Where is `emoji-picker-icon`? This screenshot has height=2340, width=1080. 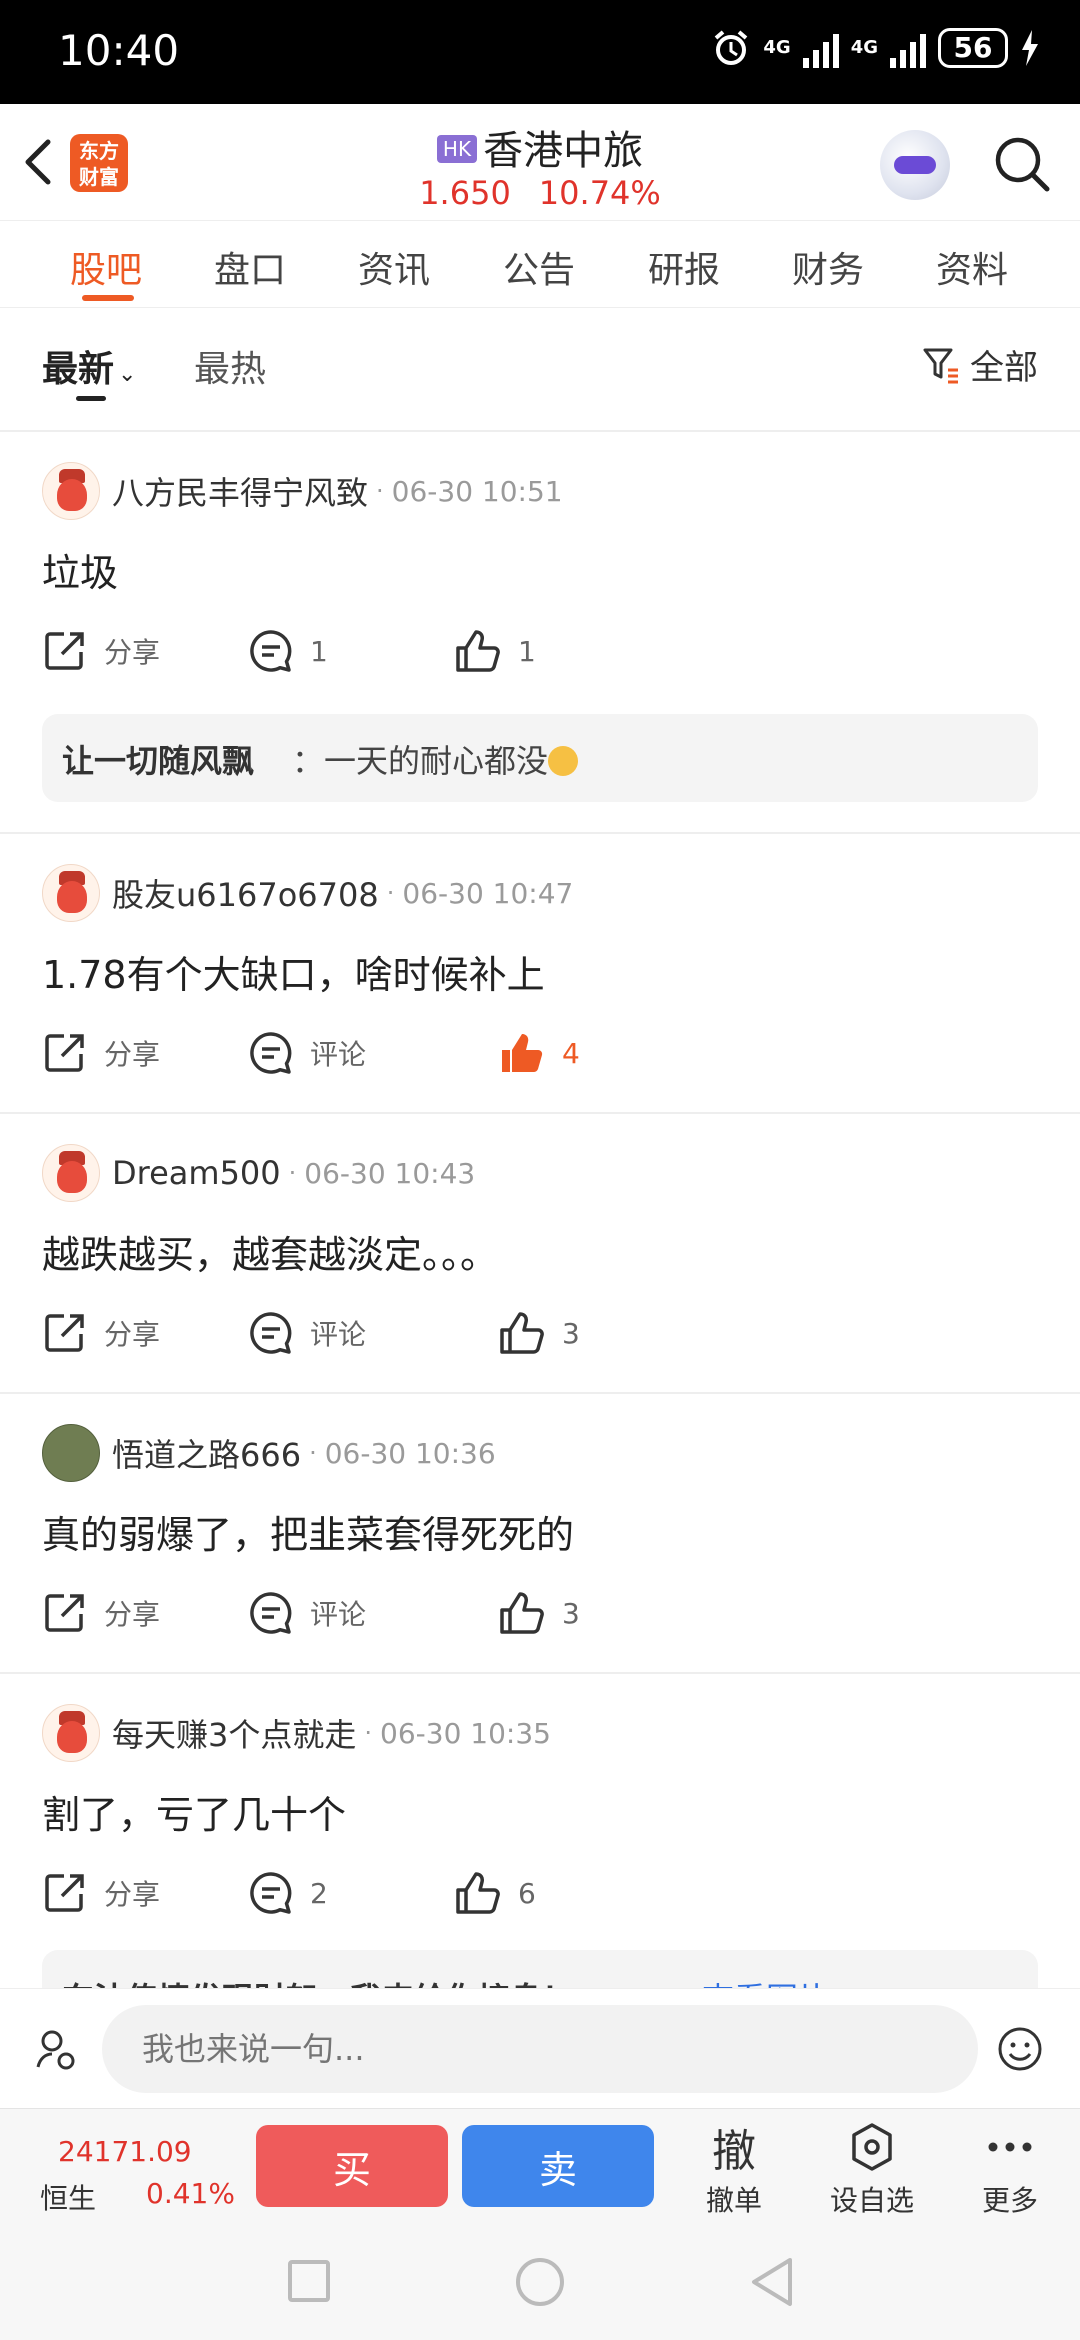 emoji-picker-icon is located at coordinates (1020, 2049).